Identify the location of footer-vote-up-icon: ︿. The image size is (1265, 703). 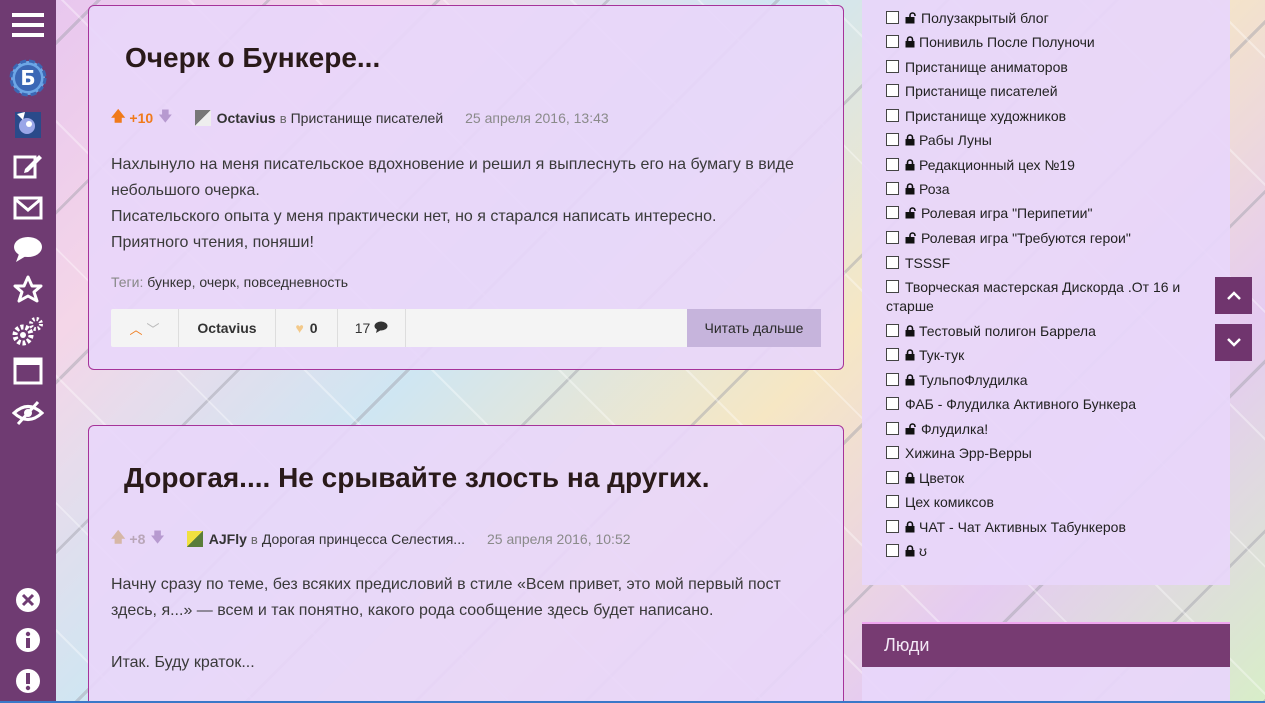
(135, 328).